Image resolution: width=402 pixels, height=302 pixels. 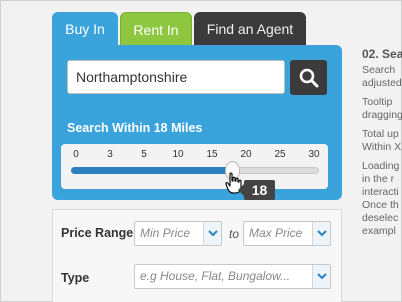 I want to click on slider-fill, so click(x=152, y=170).